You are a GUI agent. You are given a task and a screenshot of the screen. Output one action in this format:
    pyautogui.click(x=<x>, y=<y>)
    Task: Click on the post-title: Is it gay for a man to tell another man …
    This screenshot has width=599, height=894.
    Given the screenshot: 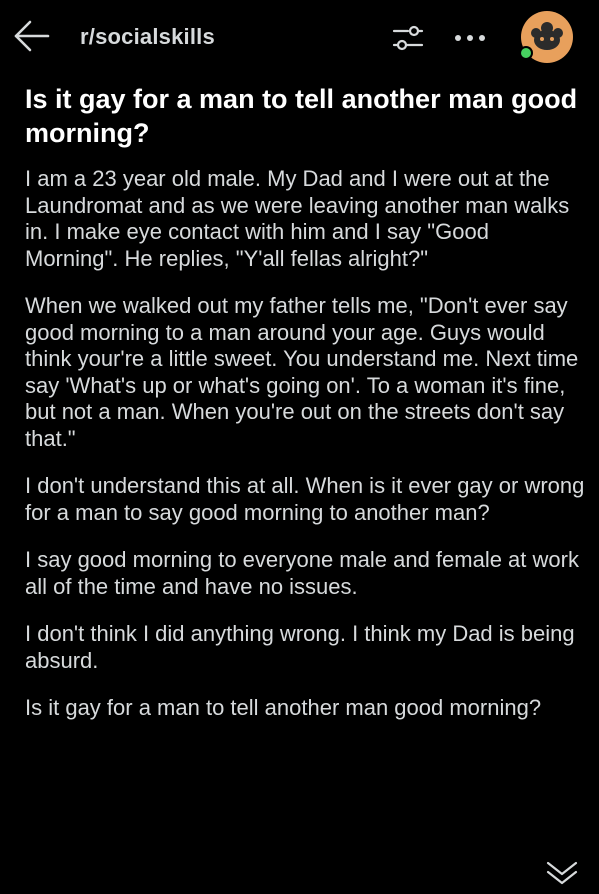 What is the action you would take?
    pyautogui.click(x=301, y=116)
    